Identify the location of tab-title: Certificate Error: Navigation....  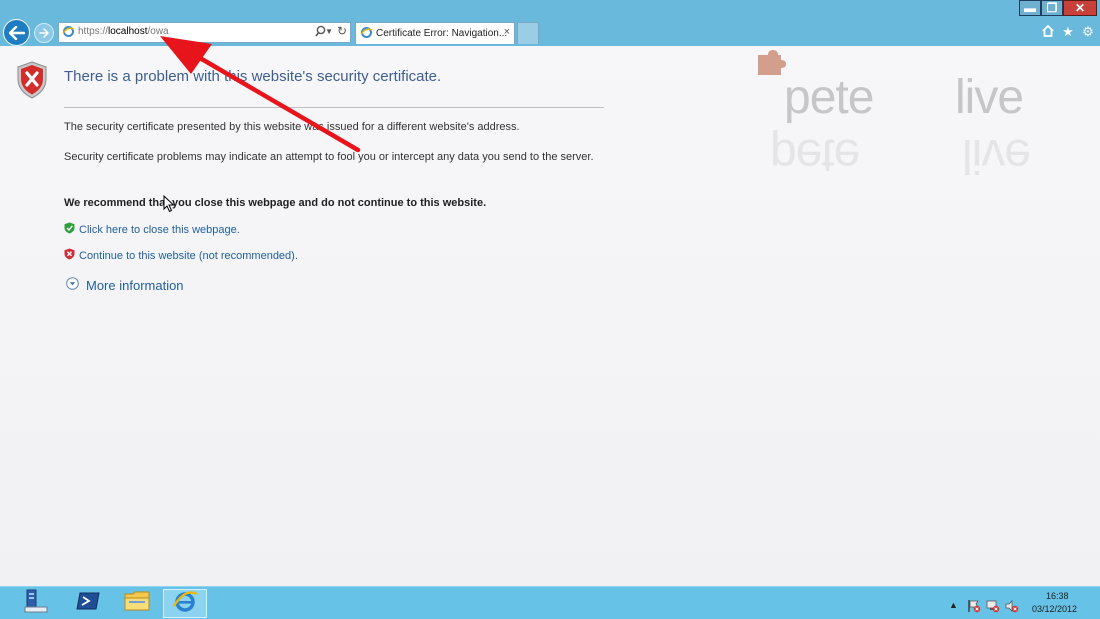
(442, 33).